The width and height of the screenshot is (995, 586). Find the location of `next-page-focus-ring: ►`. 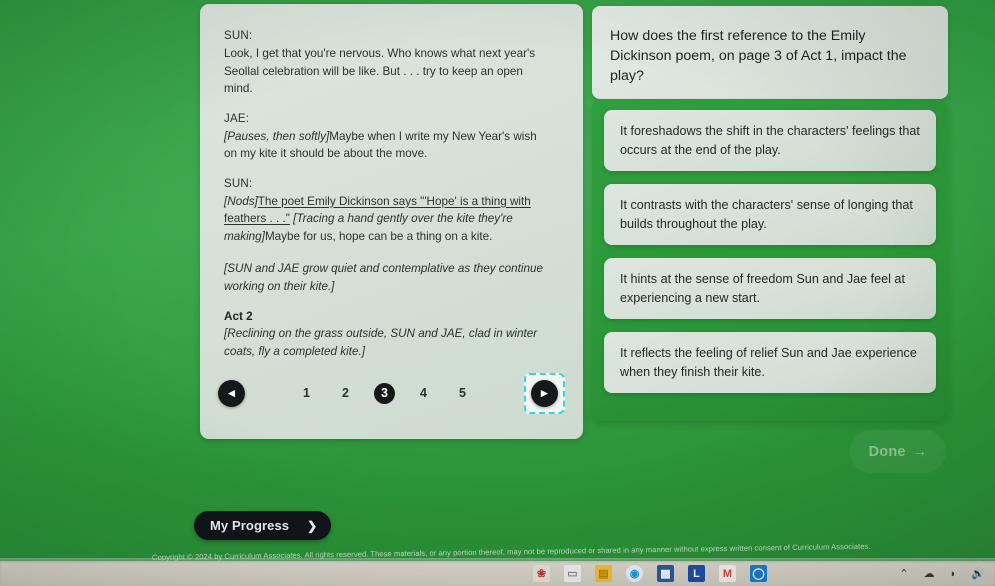

next-page-focus-ring: ► is located at coordinates (544, 393).